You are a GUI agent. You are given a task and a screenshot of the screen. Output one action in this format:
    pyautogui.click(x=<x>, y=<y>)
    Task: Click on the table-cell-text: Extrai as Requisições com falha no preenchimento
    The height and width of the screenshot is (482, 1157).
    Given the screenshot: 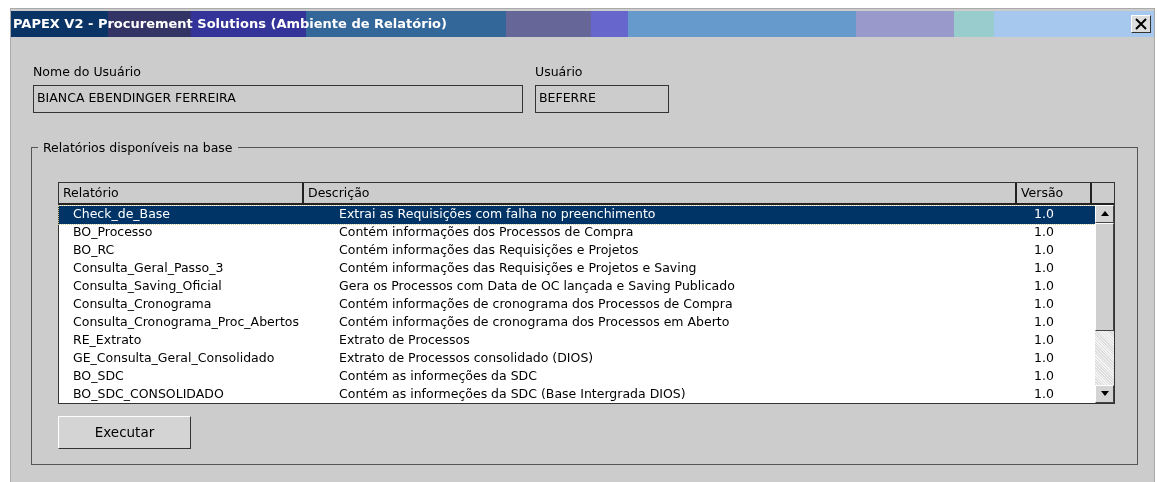 What is the action you would take?
    pyautogui.click(x=498, y=214)
    